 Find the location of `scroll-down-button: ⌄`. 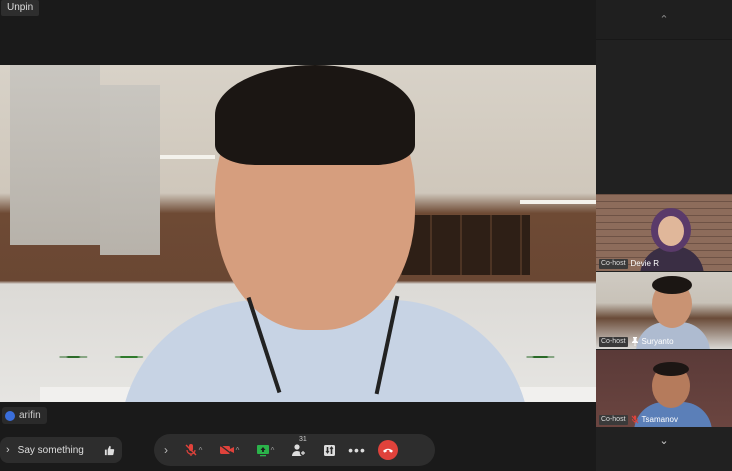

scroll-down-button: ⌄ is located at coordinates (664, 440).